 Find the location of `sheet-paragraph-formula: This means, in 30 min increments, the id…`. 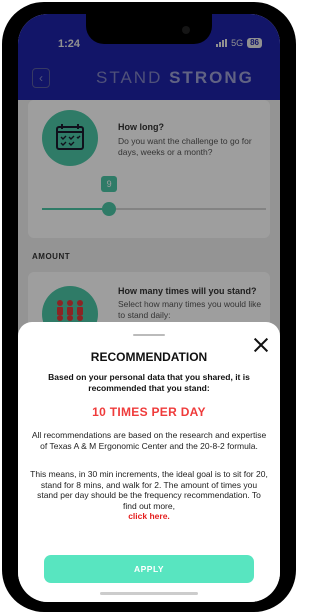

sheet-paragraph-formula: This means, in 30 min increments, the id… is located at coordinates (149, 495).